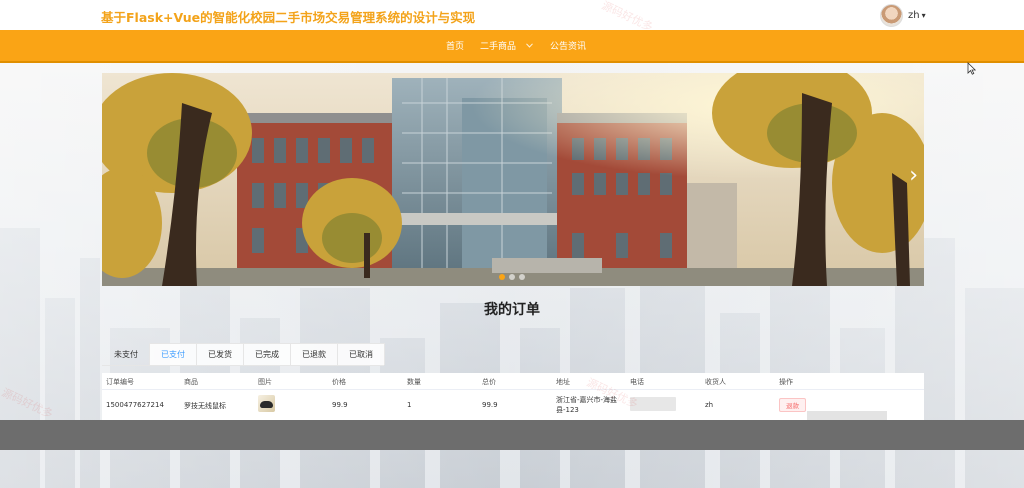 The image size is (1024, 488). What do you see at coordinates (709, 405) in the screenshot?
I see `receiver: zh` at bounding box center [709, 405].